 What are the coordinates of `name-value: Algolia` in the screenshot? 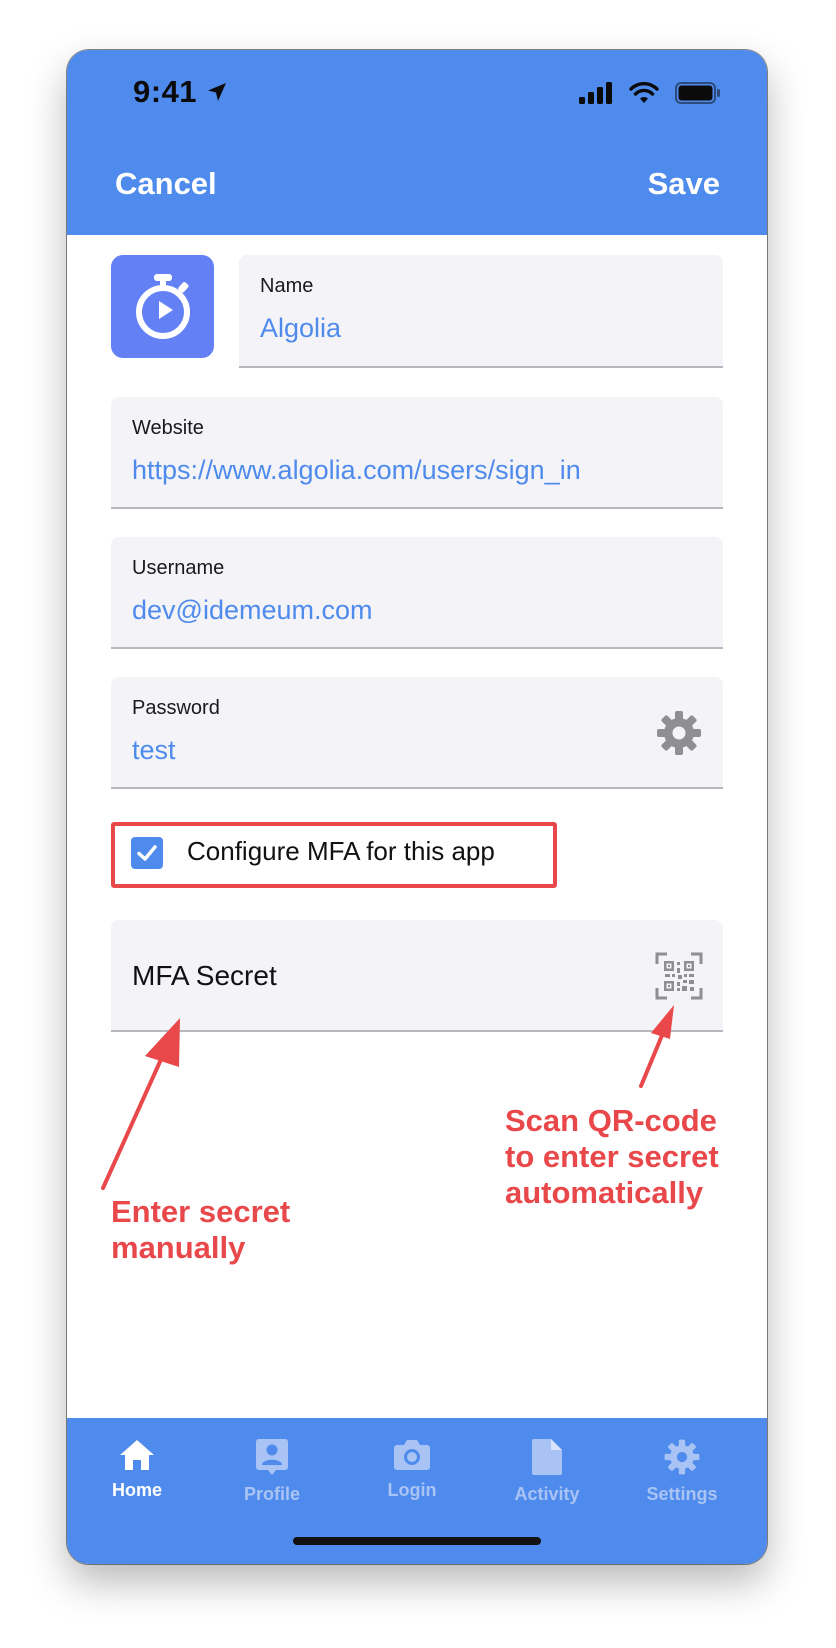 It's located at (300, 328).